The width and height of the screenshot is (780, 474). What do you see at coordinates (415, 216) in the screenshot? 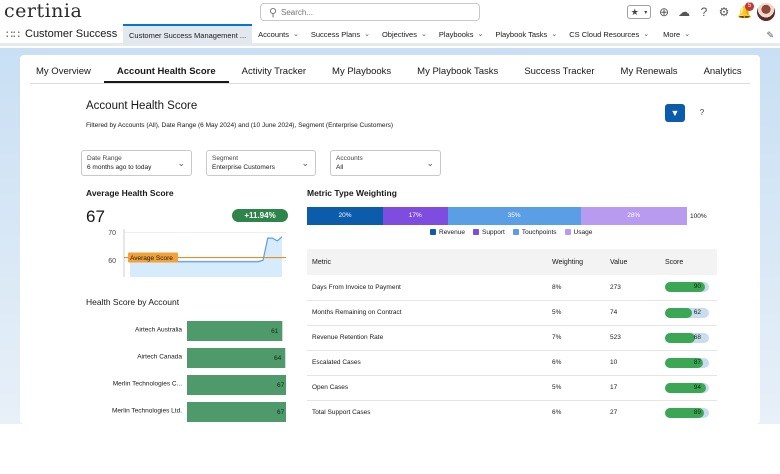
I see `weighting-segment-support: 17%` at bounding box center [415, 216].